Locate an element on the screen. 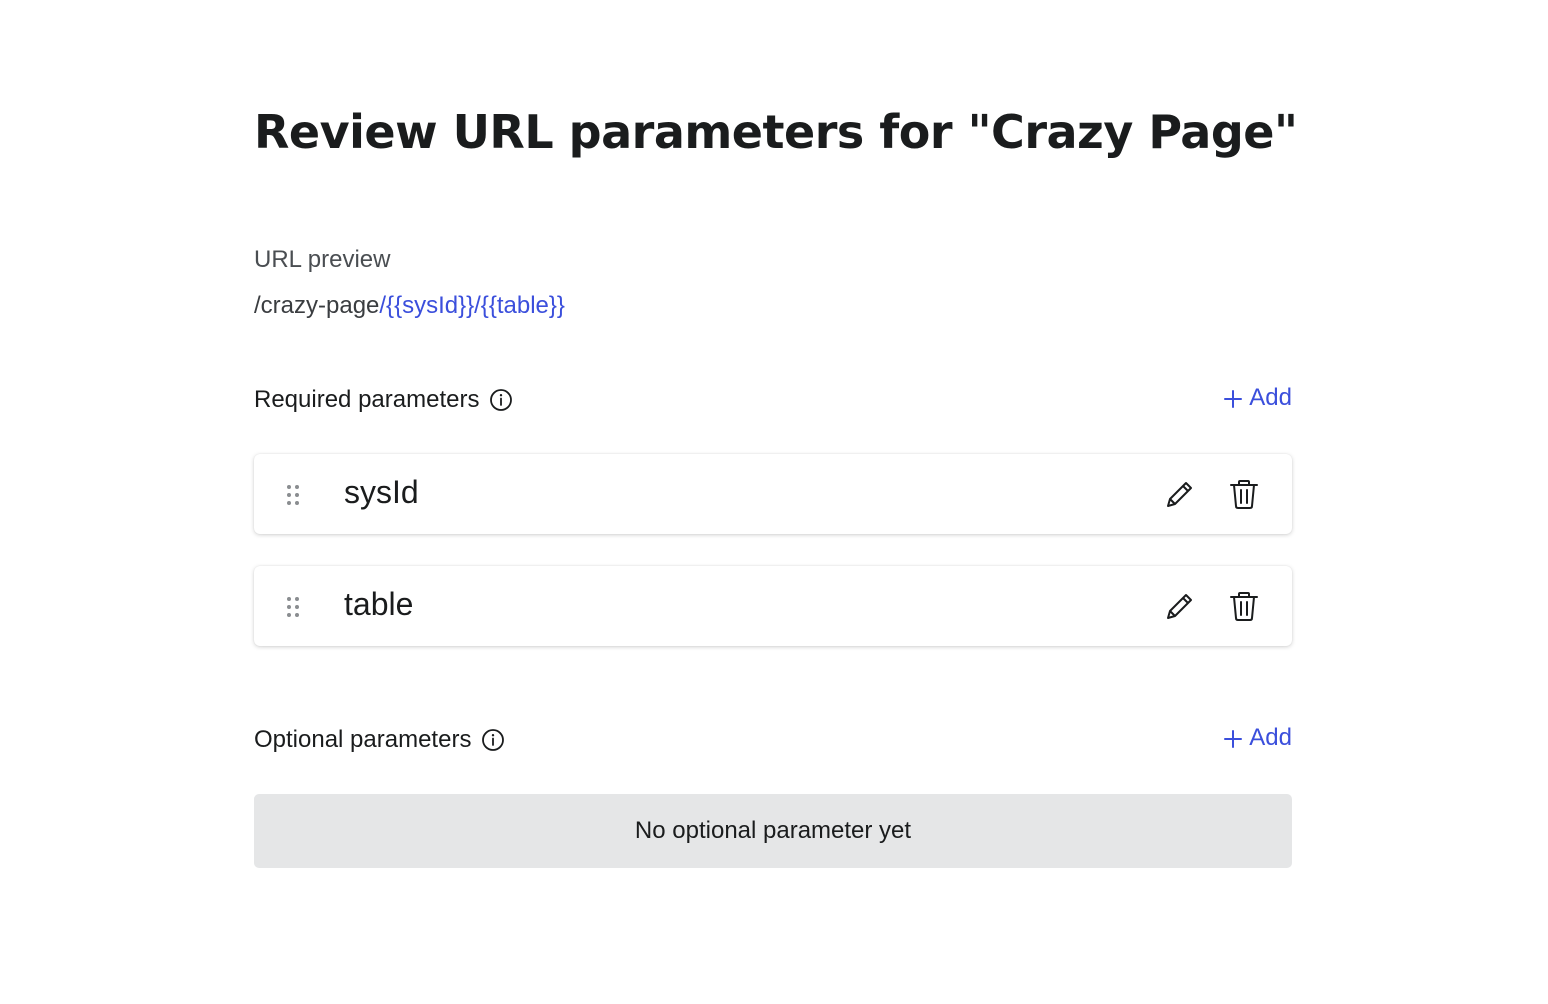 The image size is (1548, 1004). page-title: Review URL parameters for "Crazy Page" is located at coordinates (776, 132).